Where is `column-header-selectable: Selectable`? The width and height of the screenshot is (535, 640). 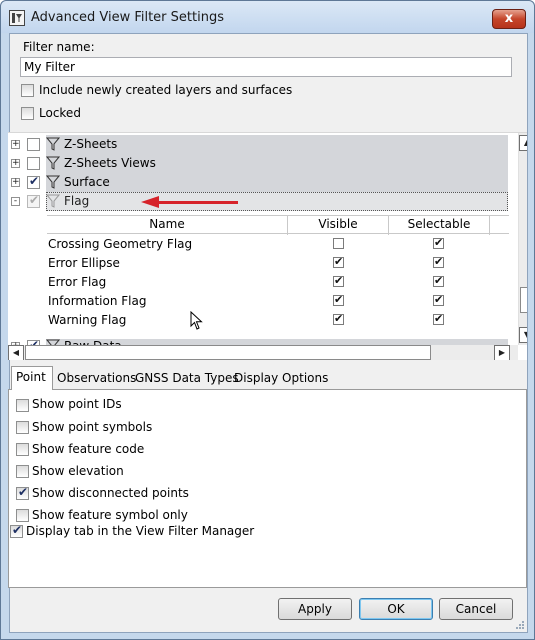 column-header-selectable: Selectable is located at coordinates (439, 224).